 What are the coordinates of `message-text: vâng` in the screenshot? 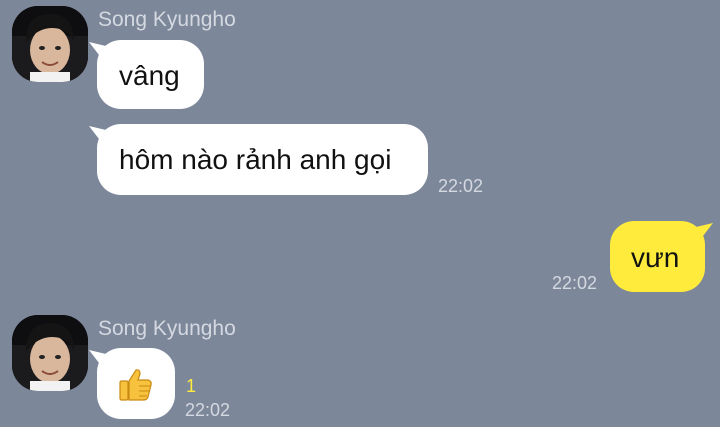 It's located at (149, 75).